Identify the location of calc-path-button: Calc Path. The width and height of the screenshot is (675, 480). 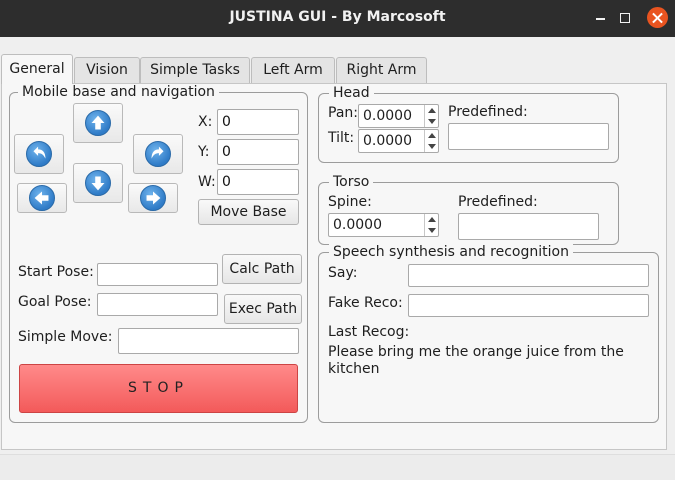
(262, 269).